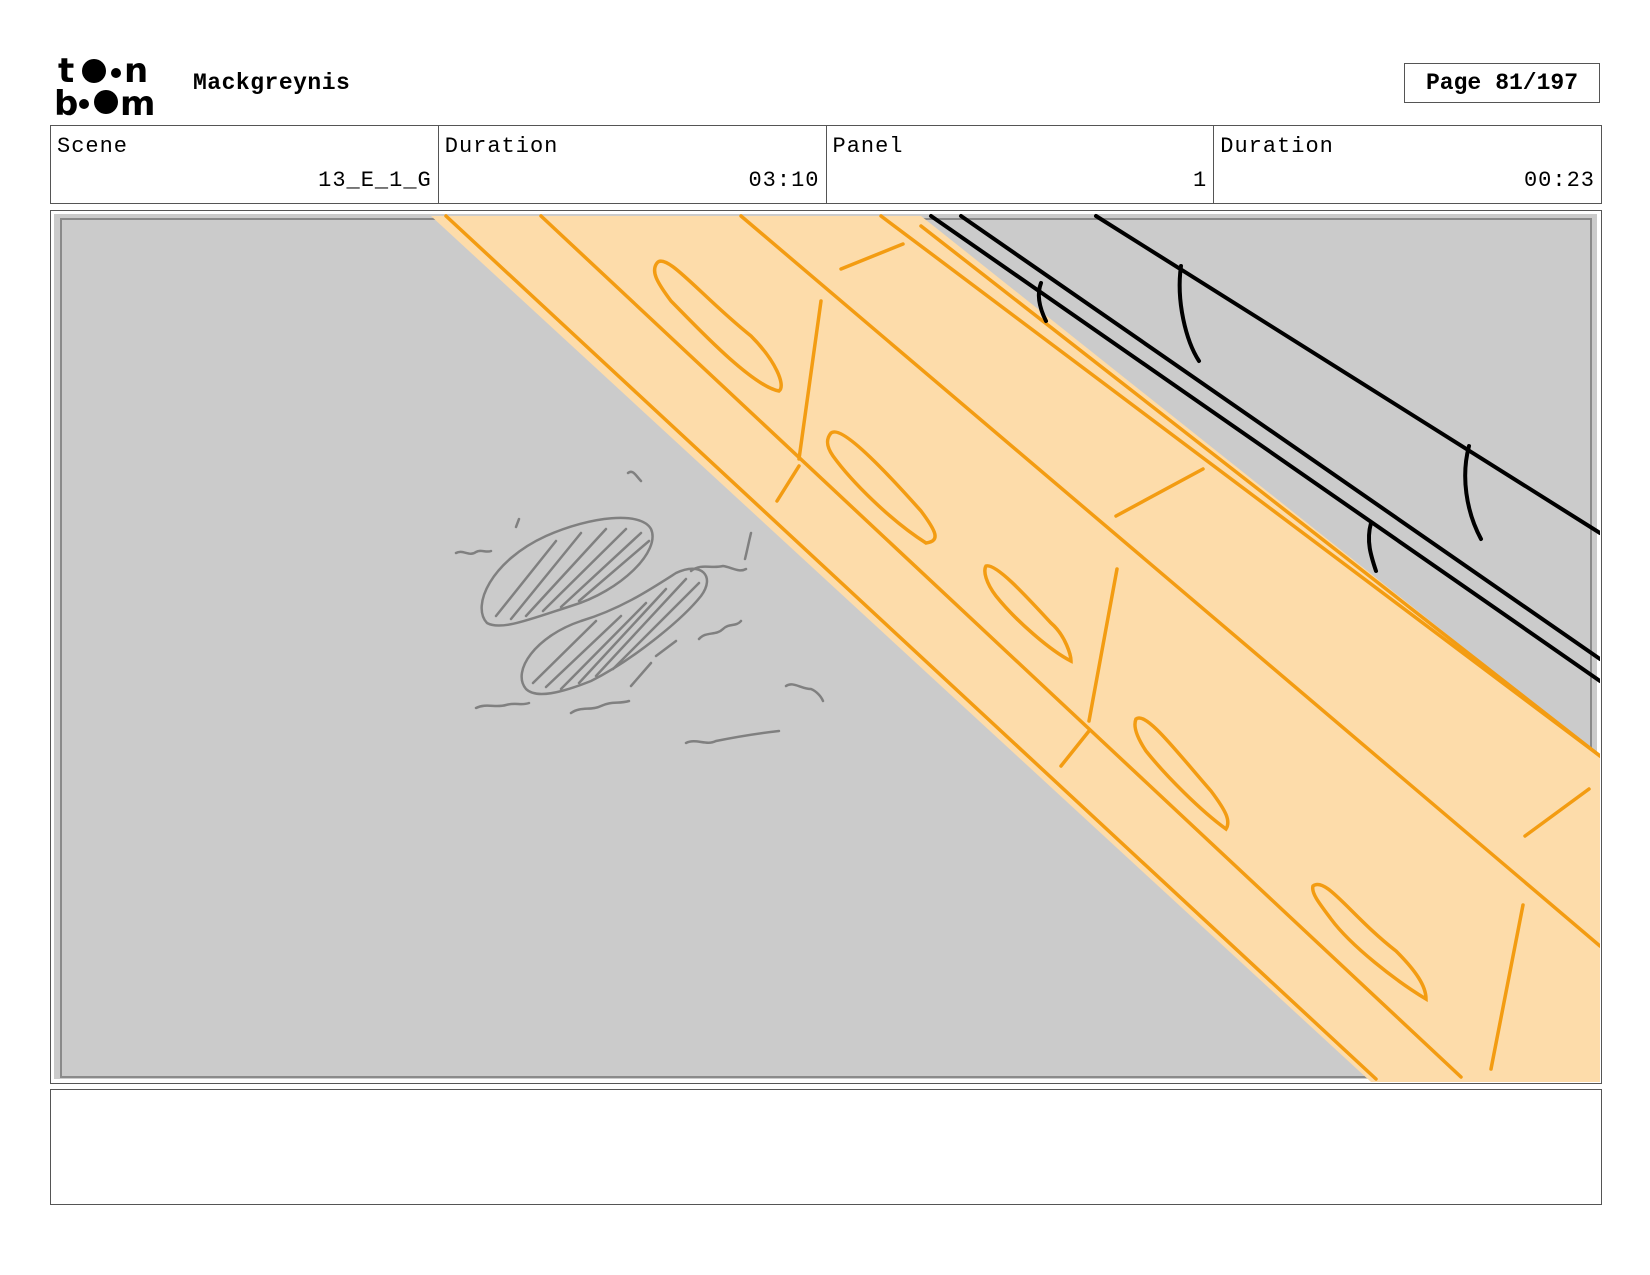 The height and width of the screenshot is (1275, 1650). What do you see at coordinates (66, 101) in the screenshot?
I see `svg-text: b` at bounding box center [66, 101].